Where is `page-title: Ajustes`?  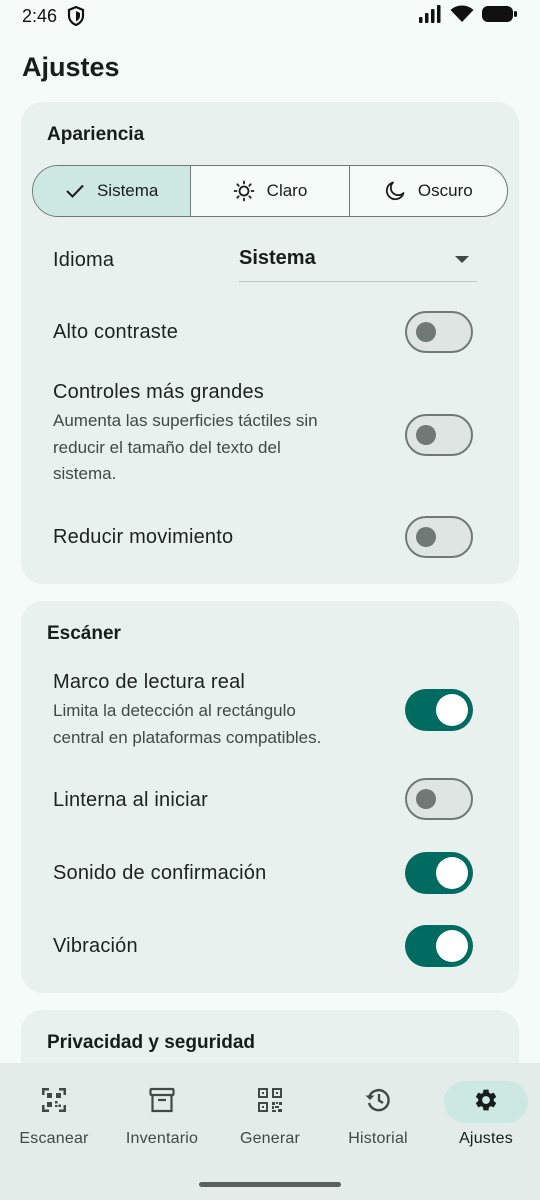 page-title: Ajustes is located at coordinates (71, 67).